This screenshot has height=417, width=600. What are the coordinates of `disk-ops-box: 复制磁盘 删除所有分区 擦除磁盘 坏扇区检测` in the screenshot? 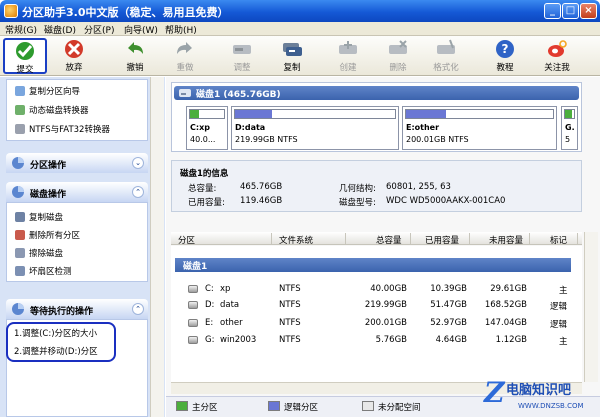 It's located at (77, 242).